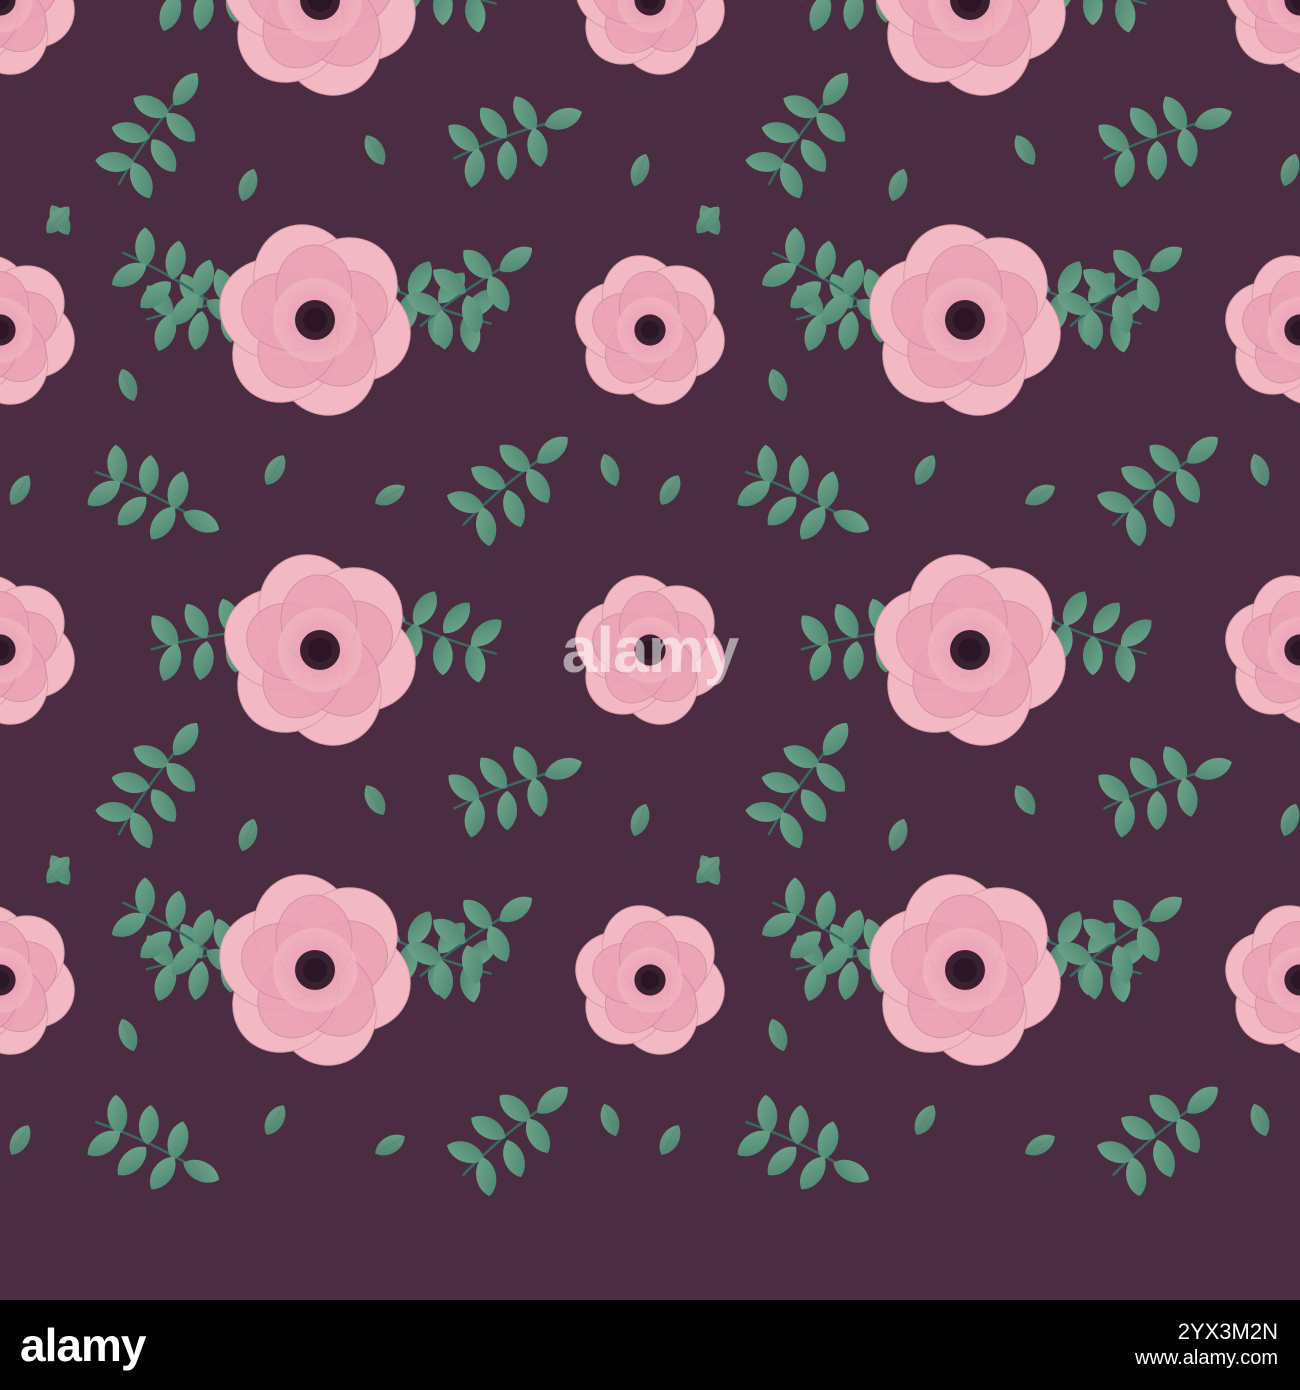 Image resolution: width=1300 pixels, height=1390 pixels. Describe the element at coordinates (83, 1345) in the screenshot. I see `alamy-logo: alamy` at that location.